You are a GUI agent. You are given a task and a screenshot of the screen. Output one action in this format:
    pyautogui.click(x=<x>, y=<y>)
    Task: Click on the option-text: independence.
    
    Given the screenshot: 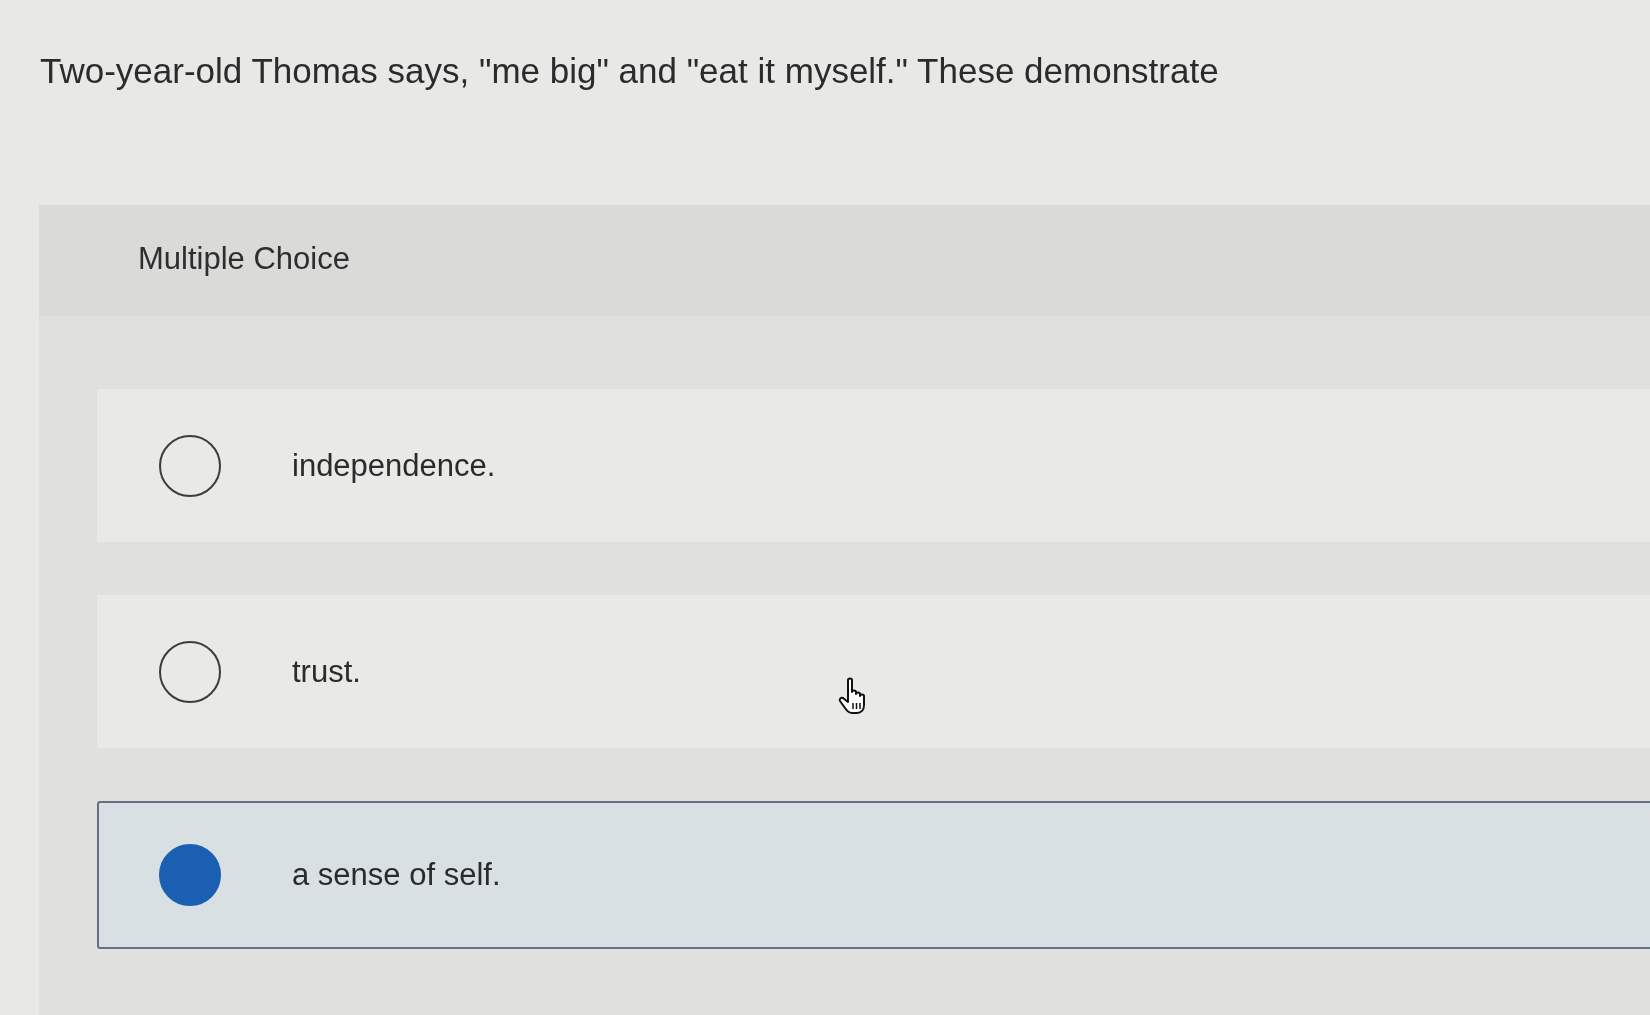 What is the action you would take?
    pyautogui.click(x=394, y=465)
    